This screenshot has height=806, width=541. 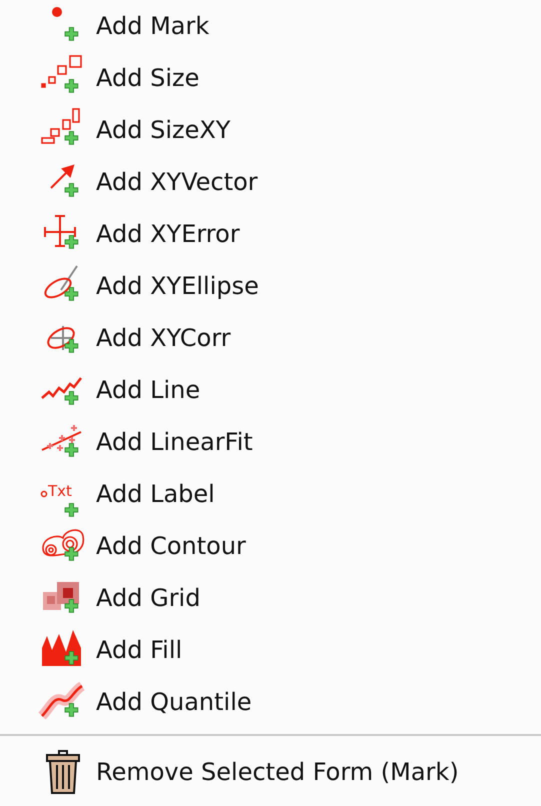 I want to click on menu-item: Add Size, so click(x=270, y=78).